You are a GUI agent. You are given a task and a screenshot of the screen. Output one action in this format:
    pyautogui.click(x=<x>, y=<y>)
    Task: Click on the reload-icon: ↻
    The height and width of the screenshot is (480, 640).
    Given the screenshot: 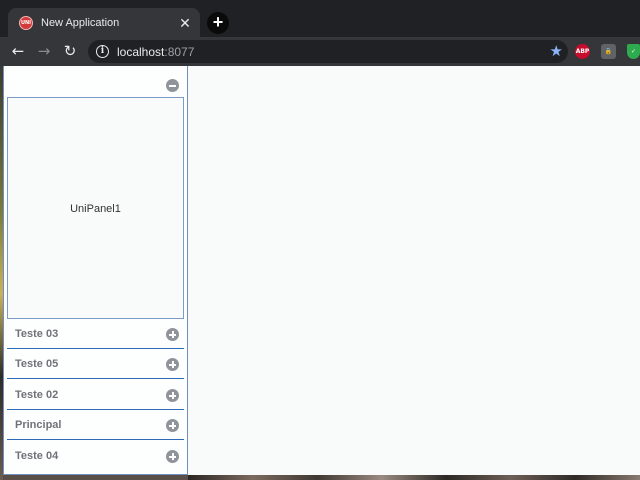 What is the action you would take?
    pyautogui.click(x=70, y=51)
    